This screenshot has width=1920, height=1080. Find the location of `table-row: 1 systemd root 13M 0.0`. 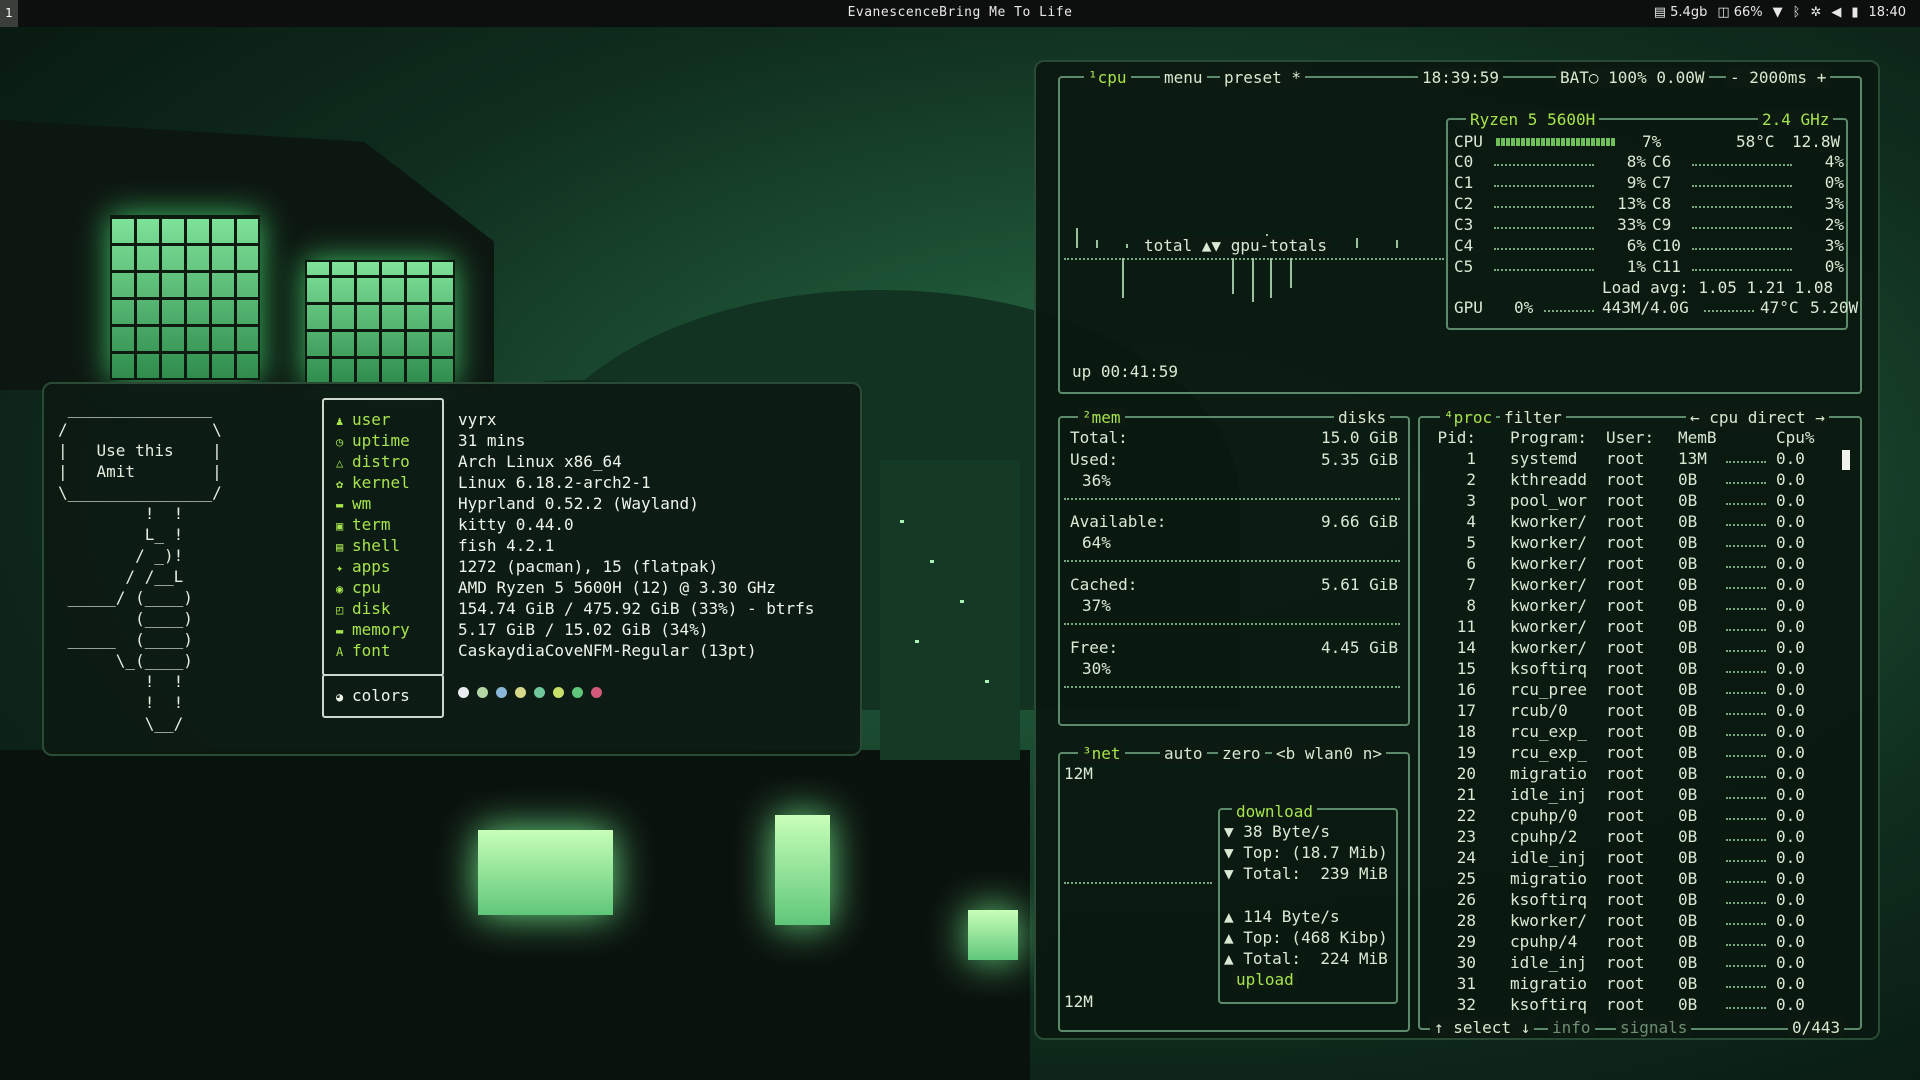

table-row: 1 systemd root 13M 0.0 is located at coordinates (1629, 459).